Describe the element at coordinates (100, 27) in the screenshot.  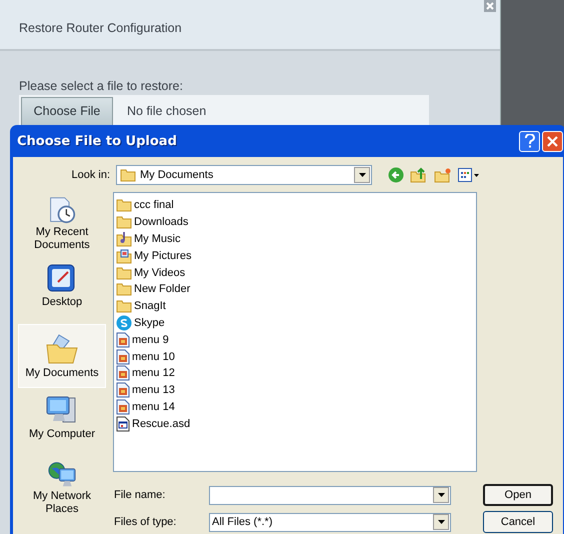
I see `dialog-title: Restore Router Configuration` at that location.